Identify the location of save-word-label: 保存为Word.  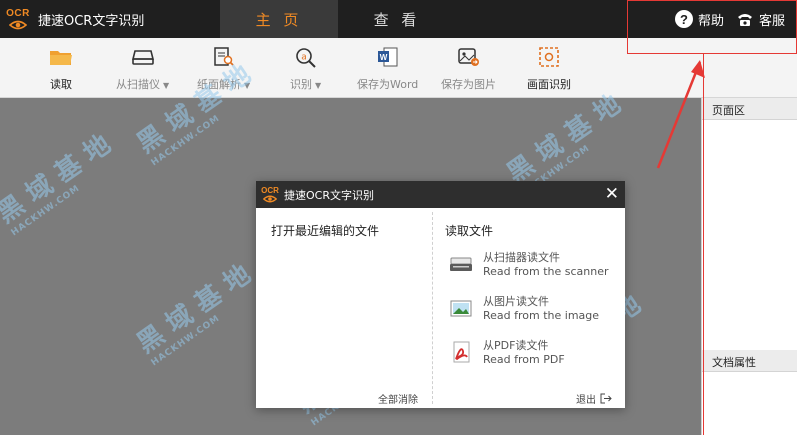
(388, 84).